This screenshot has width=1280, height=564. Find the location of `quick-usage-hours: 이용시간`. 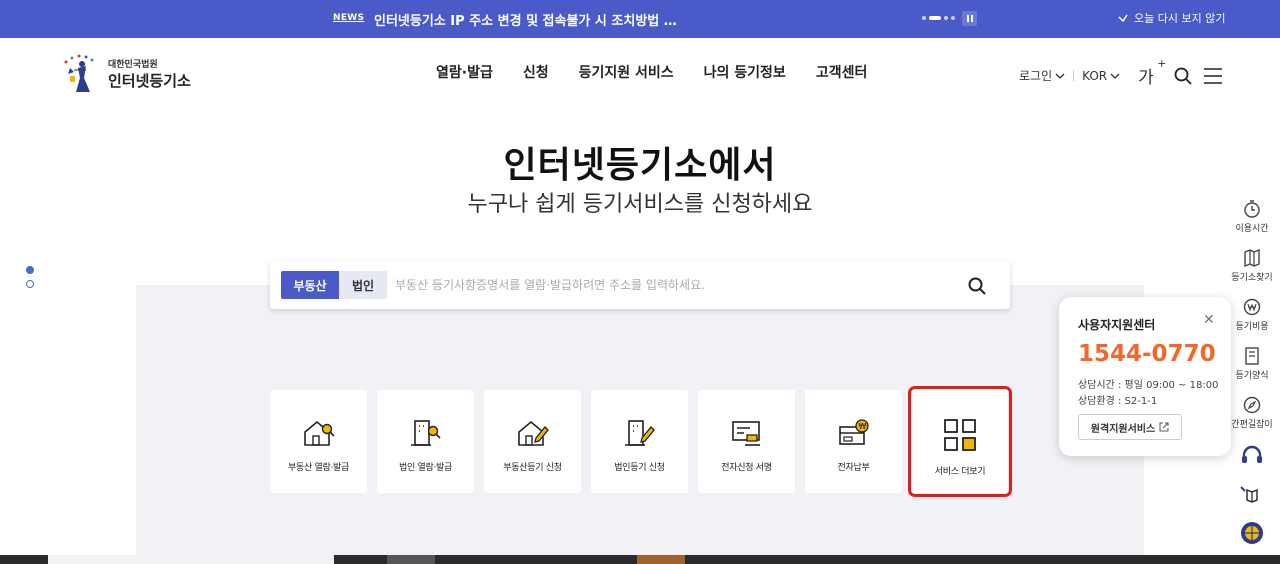

quick-usage-hours: 이용시간 is located at coordinates (1252, 224).